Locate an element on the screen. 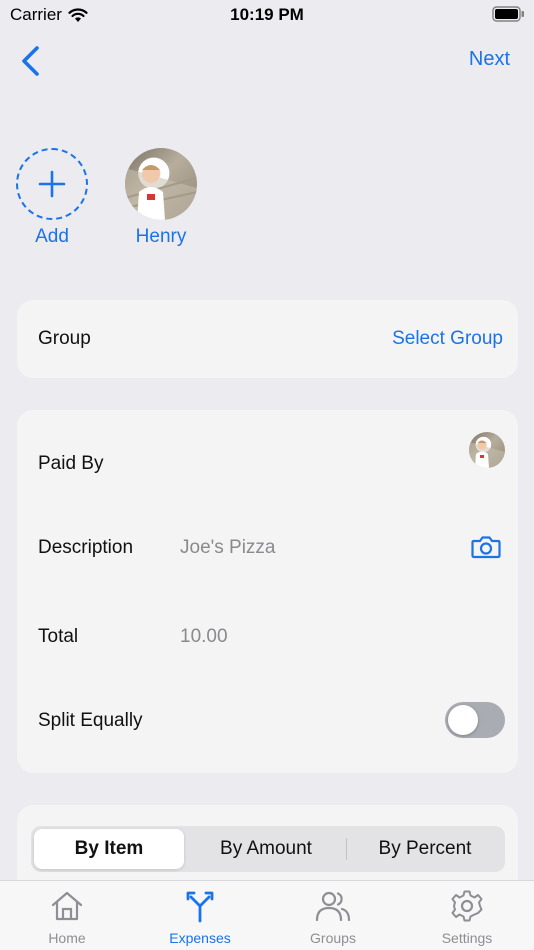  tab-settings: Settings is located at coordinates (467, 917).